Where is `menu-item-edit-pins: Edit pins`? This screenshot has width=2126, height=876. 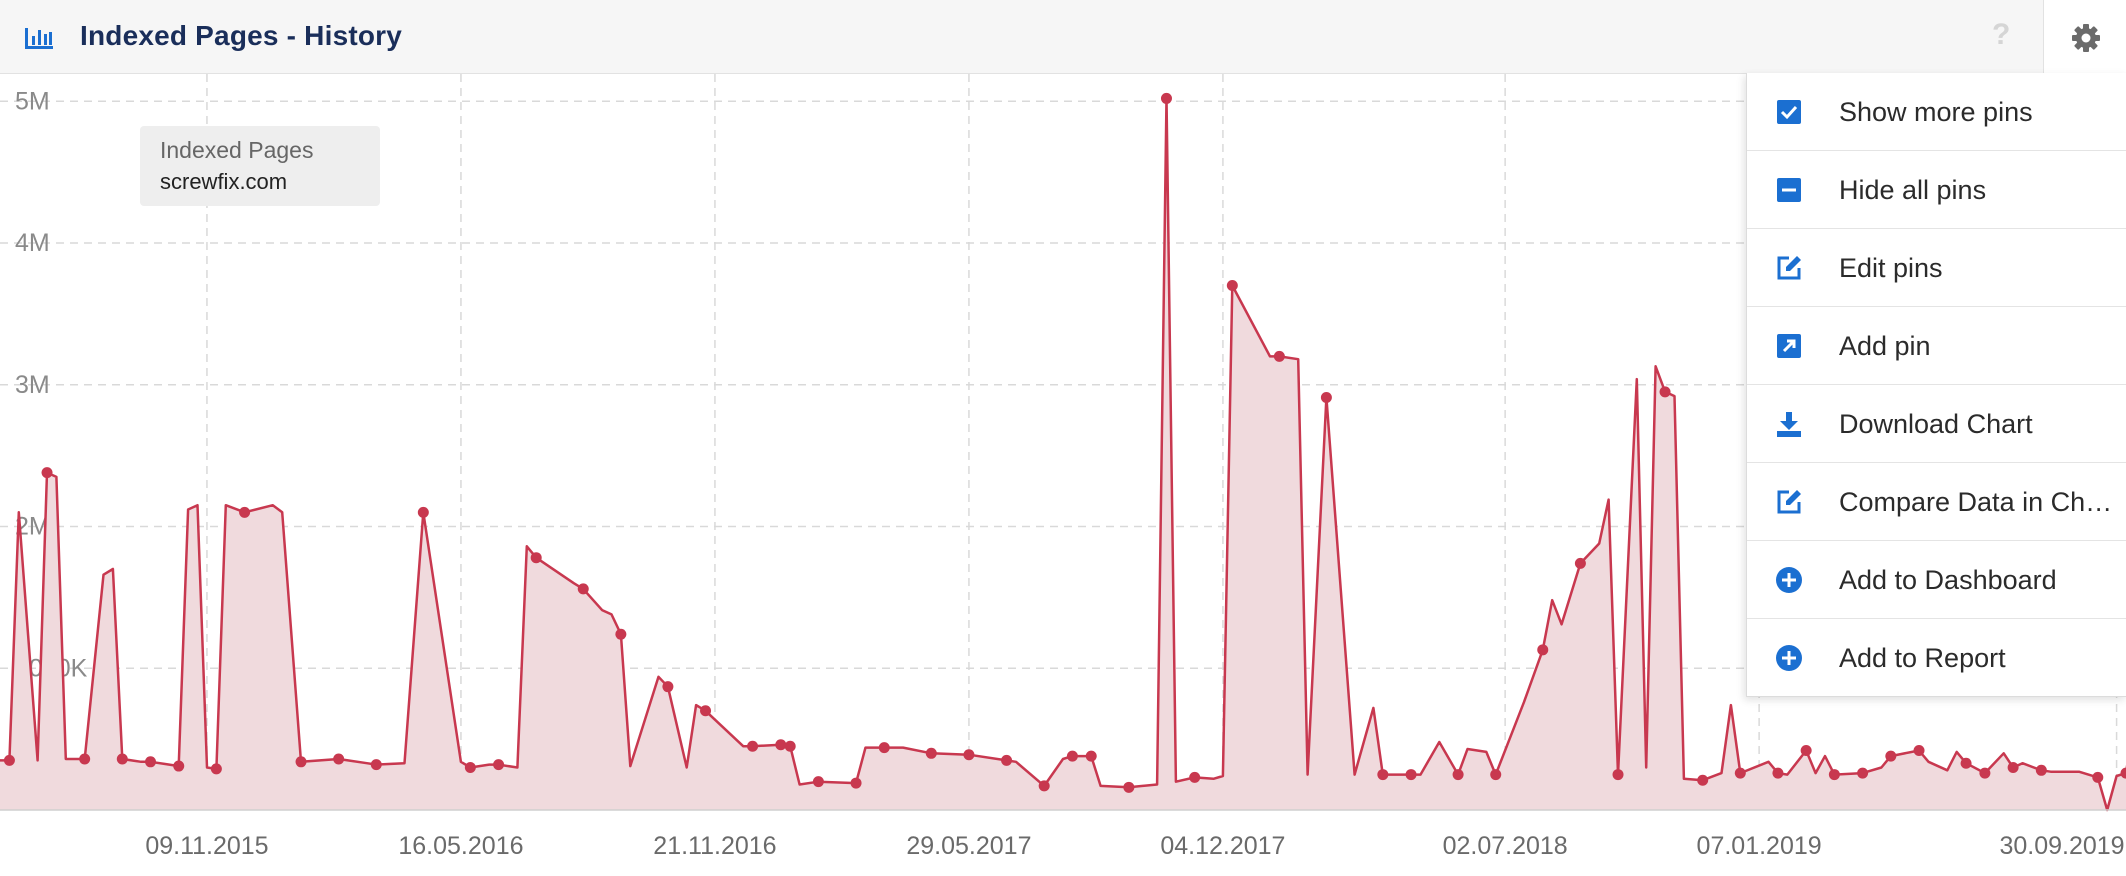
menu-item-edit-pins: Edit pins is located at coordinates (1936, 268).